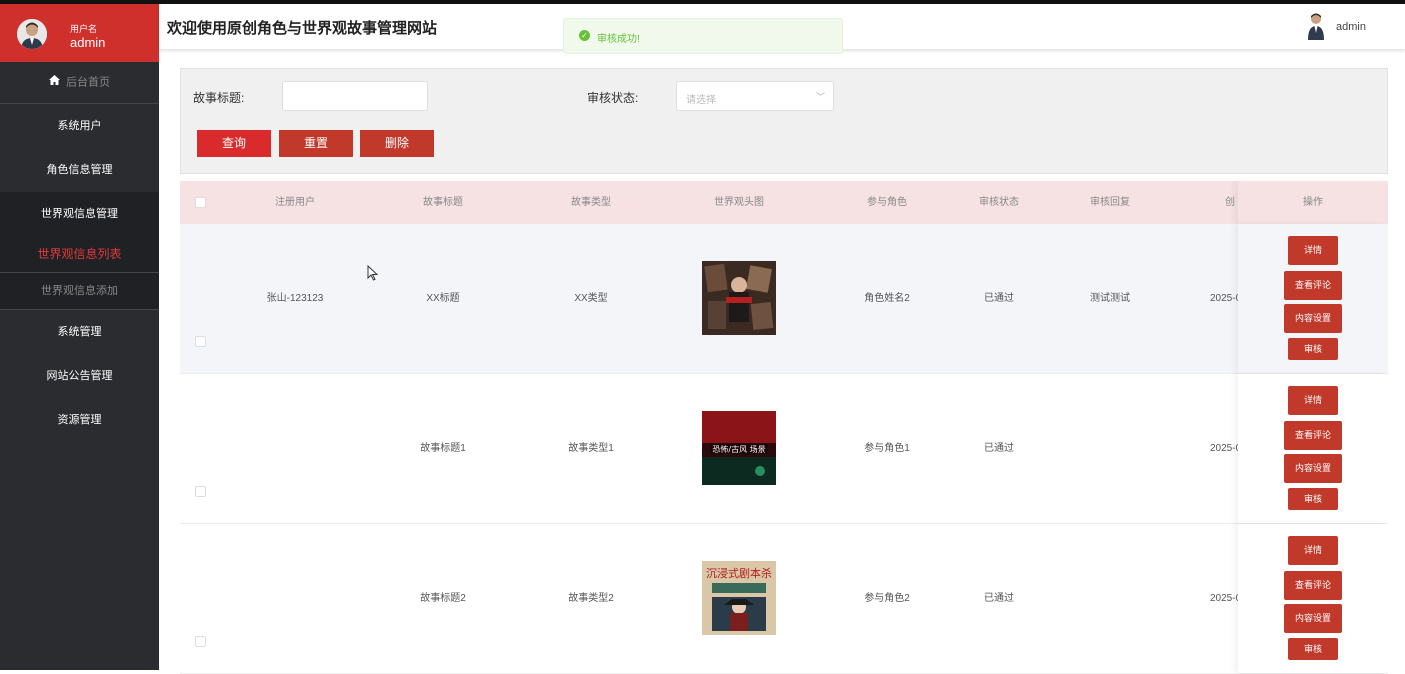 The width and height of the screenshot is (1405, 674). I want to click on col-actions: 操作, so click(1313, 202).